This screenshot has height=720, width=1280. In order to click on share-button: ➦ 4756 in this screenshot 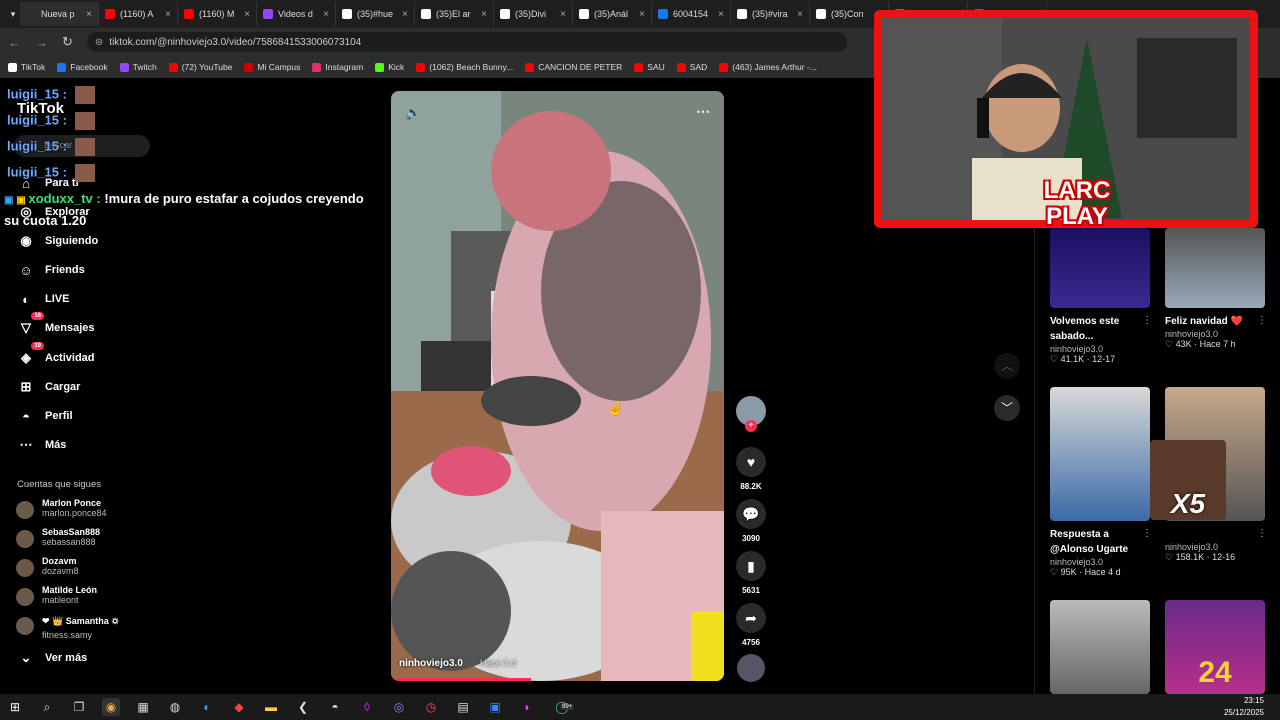, I will do `click(751, 625)`.